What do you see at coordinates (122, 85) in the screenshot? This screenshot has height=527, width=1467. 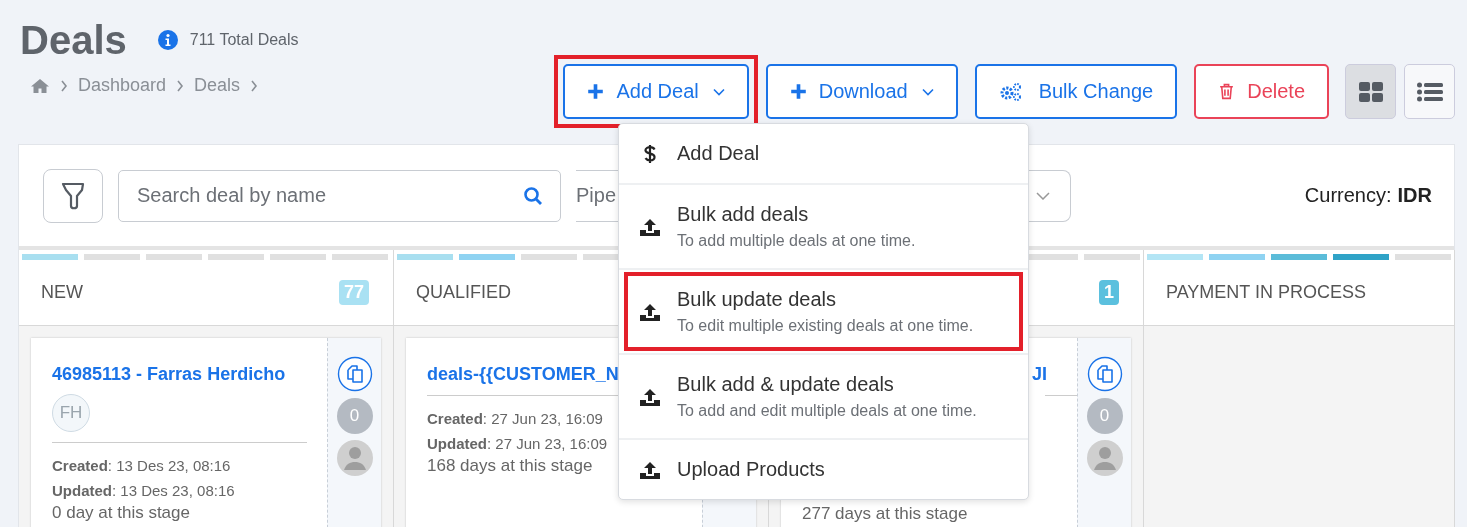 I see `breadcrumb-link: Dashboard` at bounding box center [122, 85].